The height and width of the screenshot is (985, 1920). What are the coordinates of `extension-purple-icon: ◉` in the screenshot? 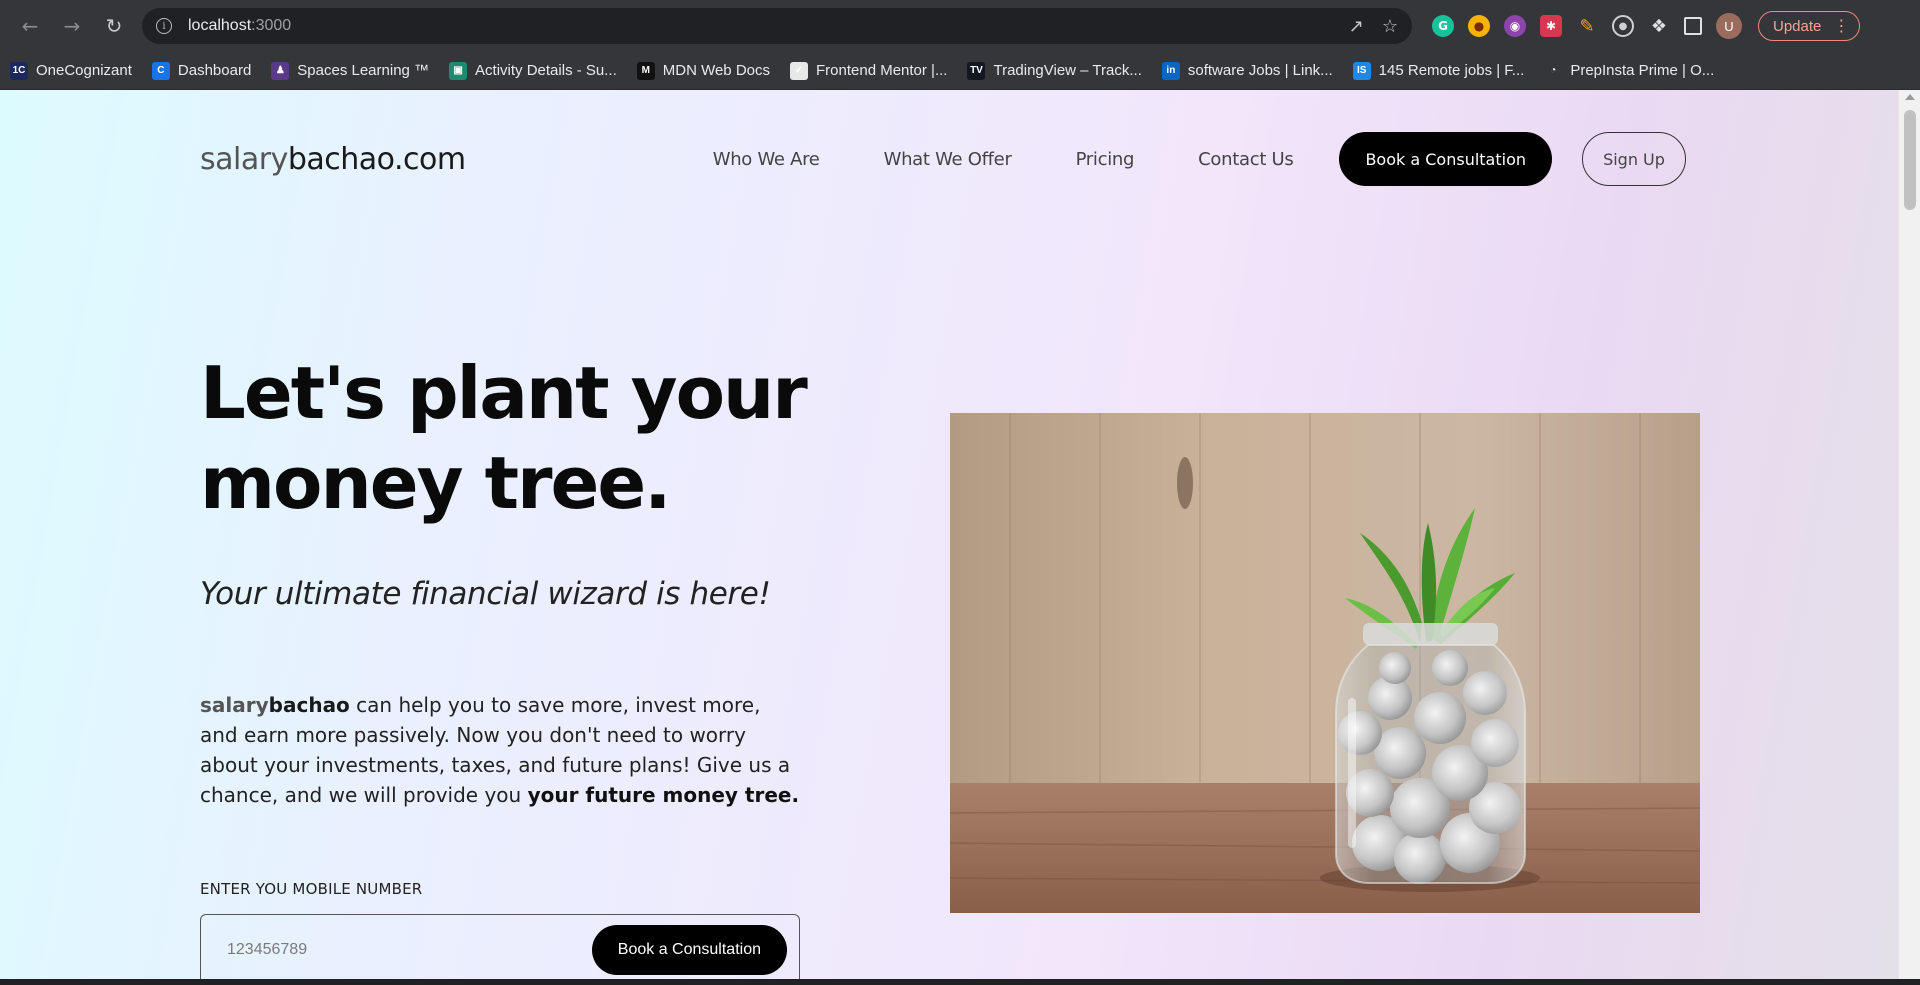 It's located at (1515, 26).